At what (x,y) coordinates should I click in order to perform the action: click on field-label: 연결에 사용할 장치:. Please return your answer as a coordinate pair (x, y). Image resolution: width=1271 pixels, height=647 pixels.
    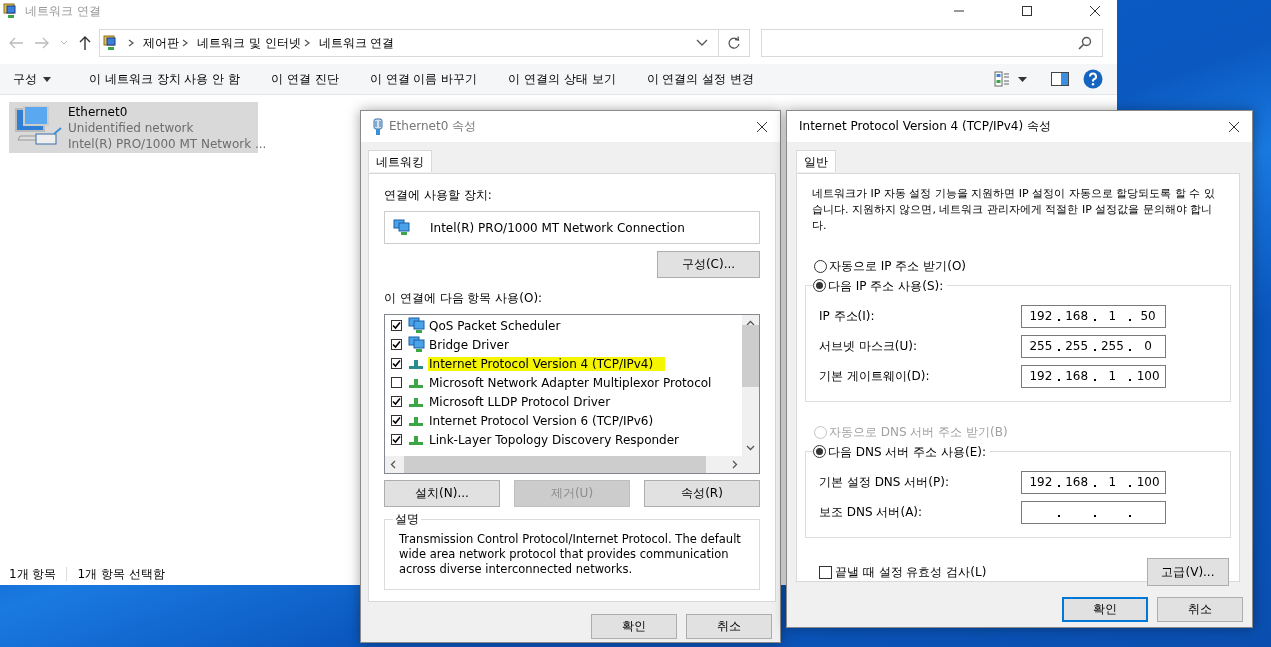
    Looking at the image, I should click on (438, 195).